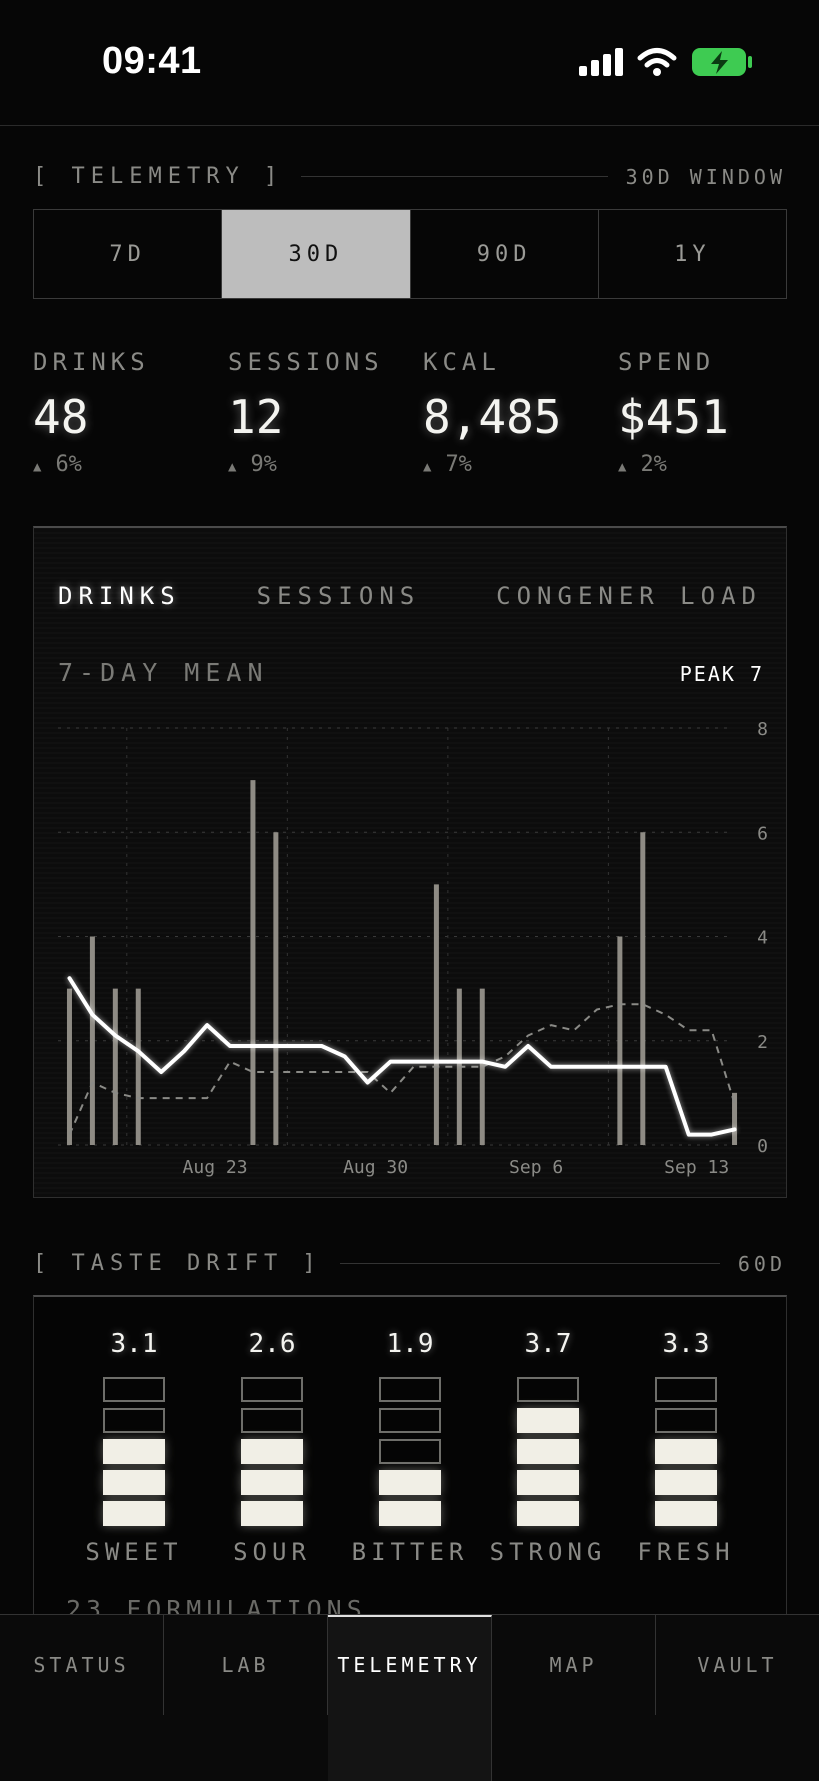 The width and height of the screenshot is (819, 1781). I want to click on comparison-trend-line, so click(402, 1069).